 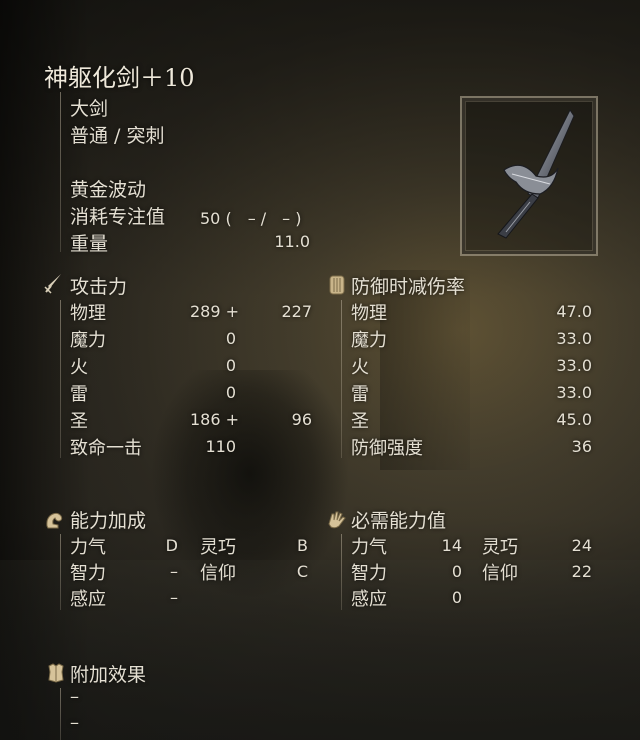 I want to click on scaling-label: 力气, so click(x=88, y=547).